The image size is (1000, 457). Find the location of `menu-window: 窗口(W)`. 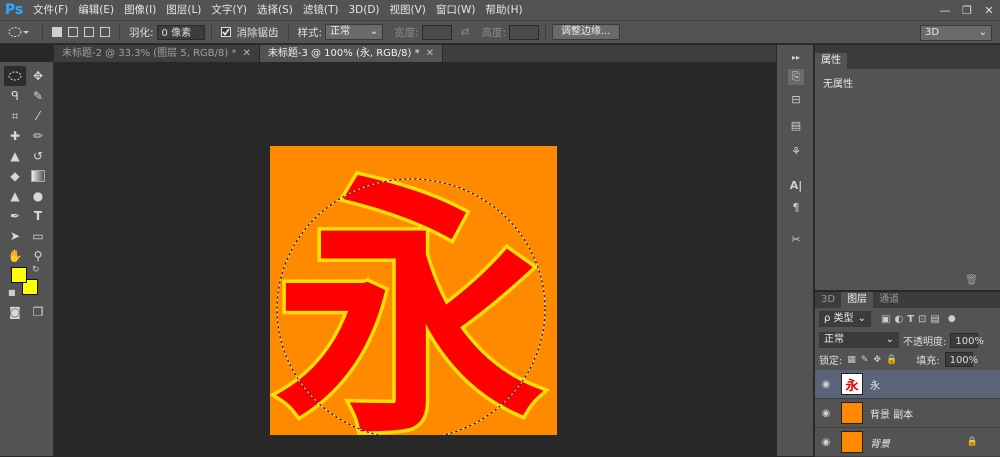

menu-window: 窗口(W) is located at coordinates (456, 10).